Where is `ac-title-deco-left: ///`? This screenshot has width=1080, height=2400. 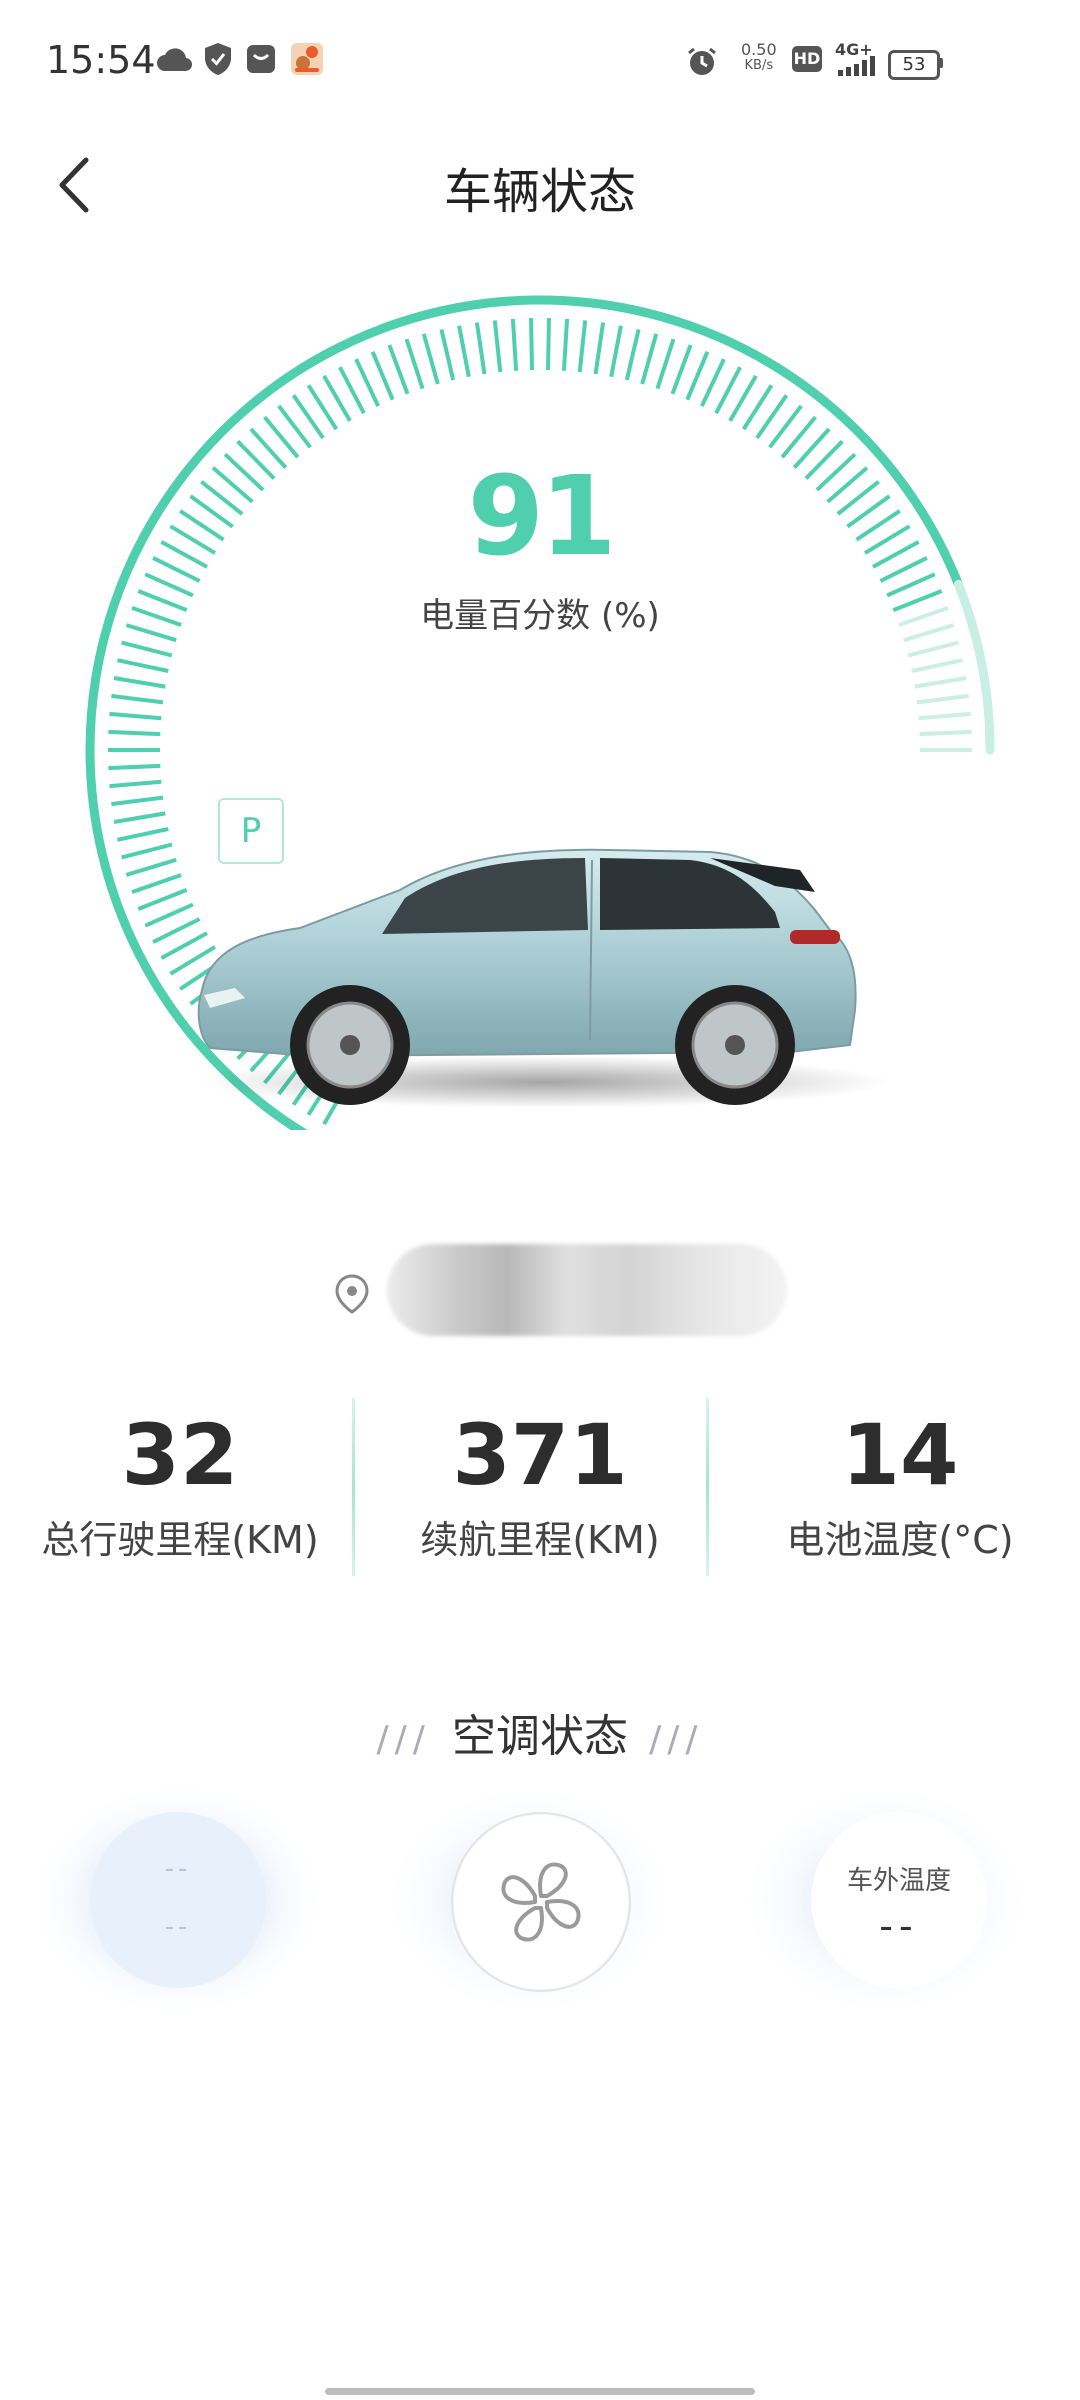 ac-title-deco-left: /// is located at coordinates (403, 1739).